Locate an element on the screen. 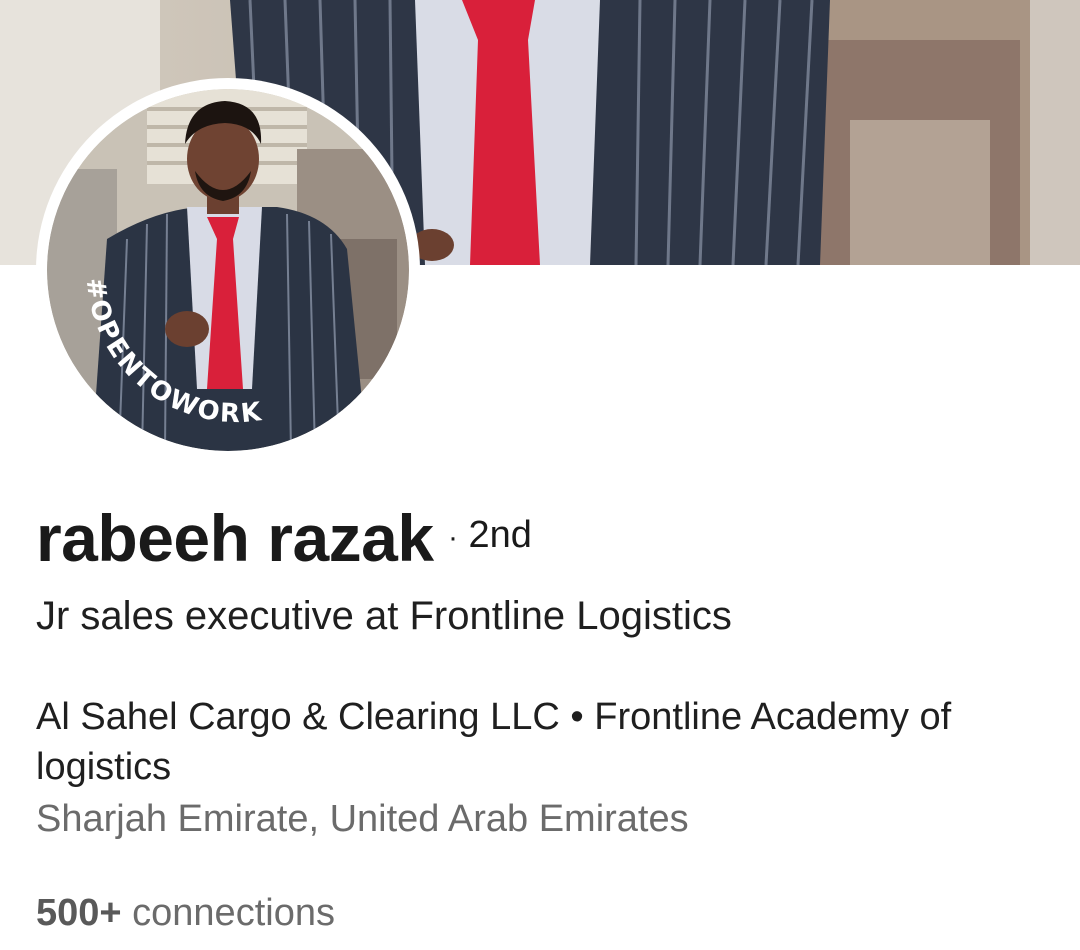 The width and height of the screenshot is (1080, 950). profile-header: rabeeh razak · 2nd is located at coordinates (284, 538).